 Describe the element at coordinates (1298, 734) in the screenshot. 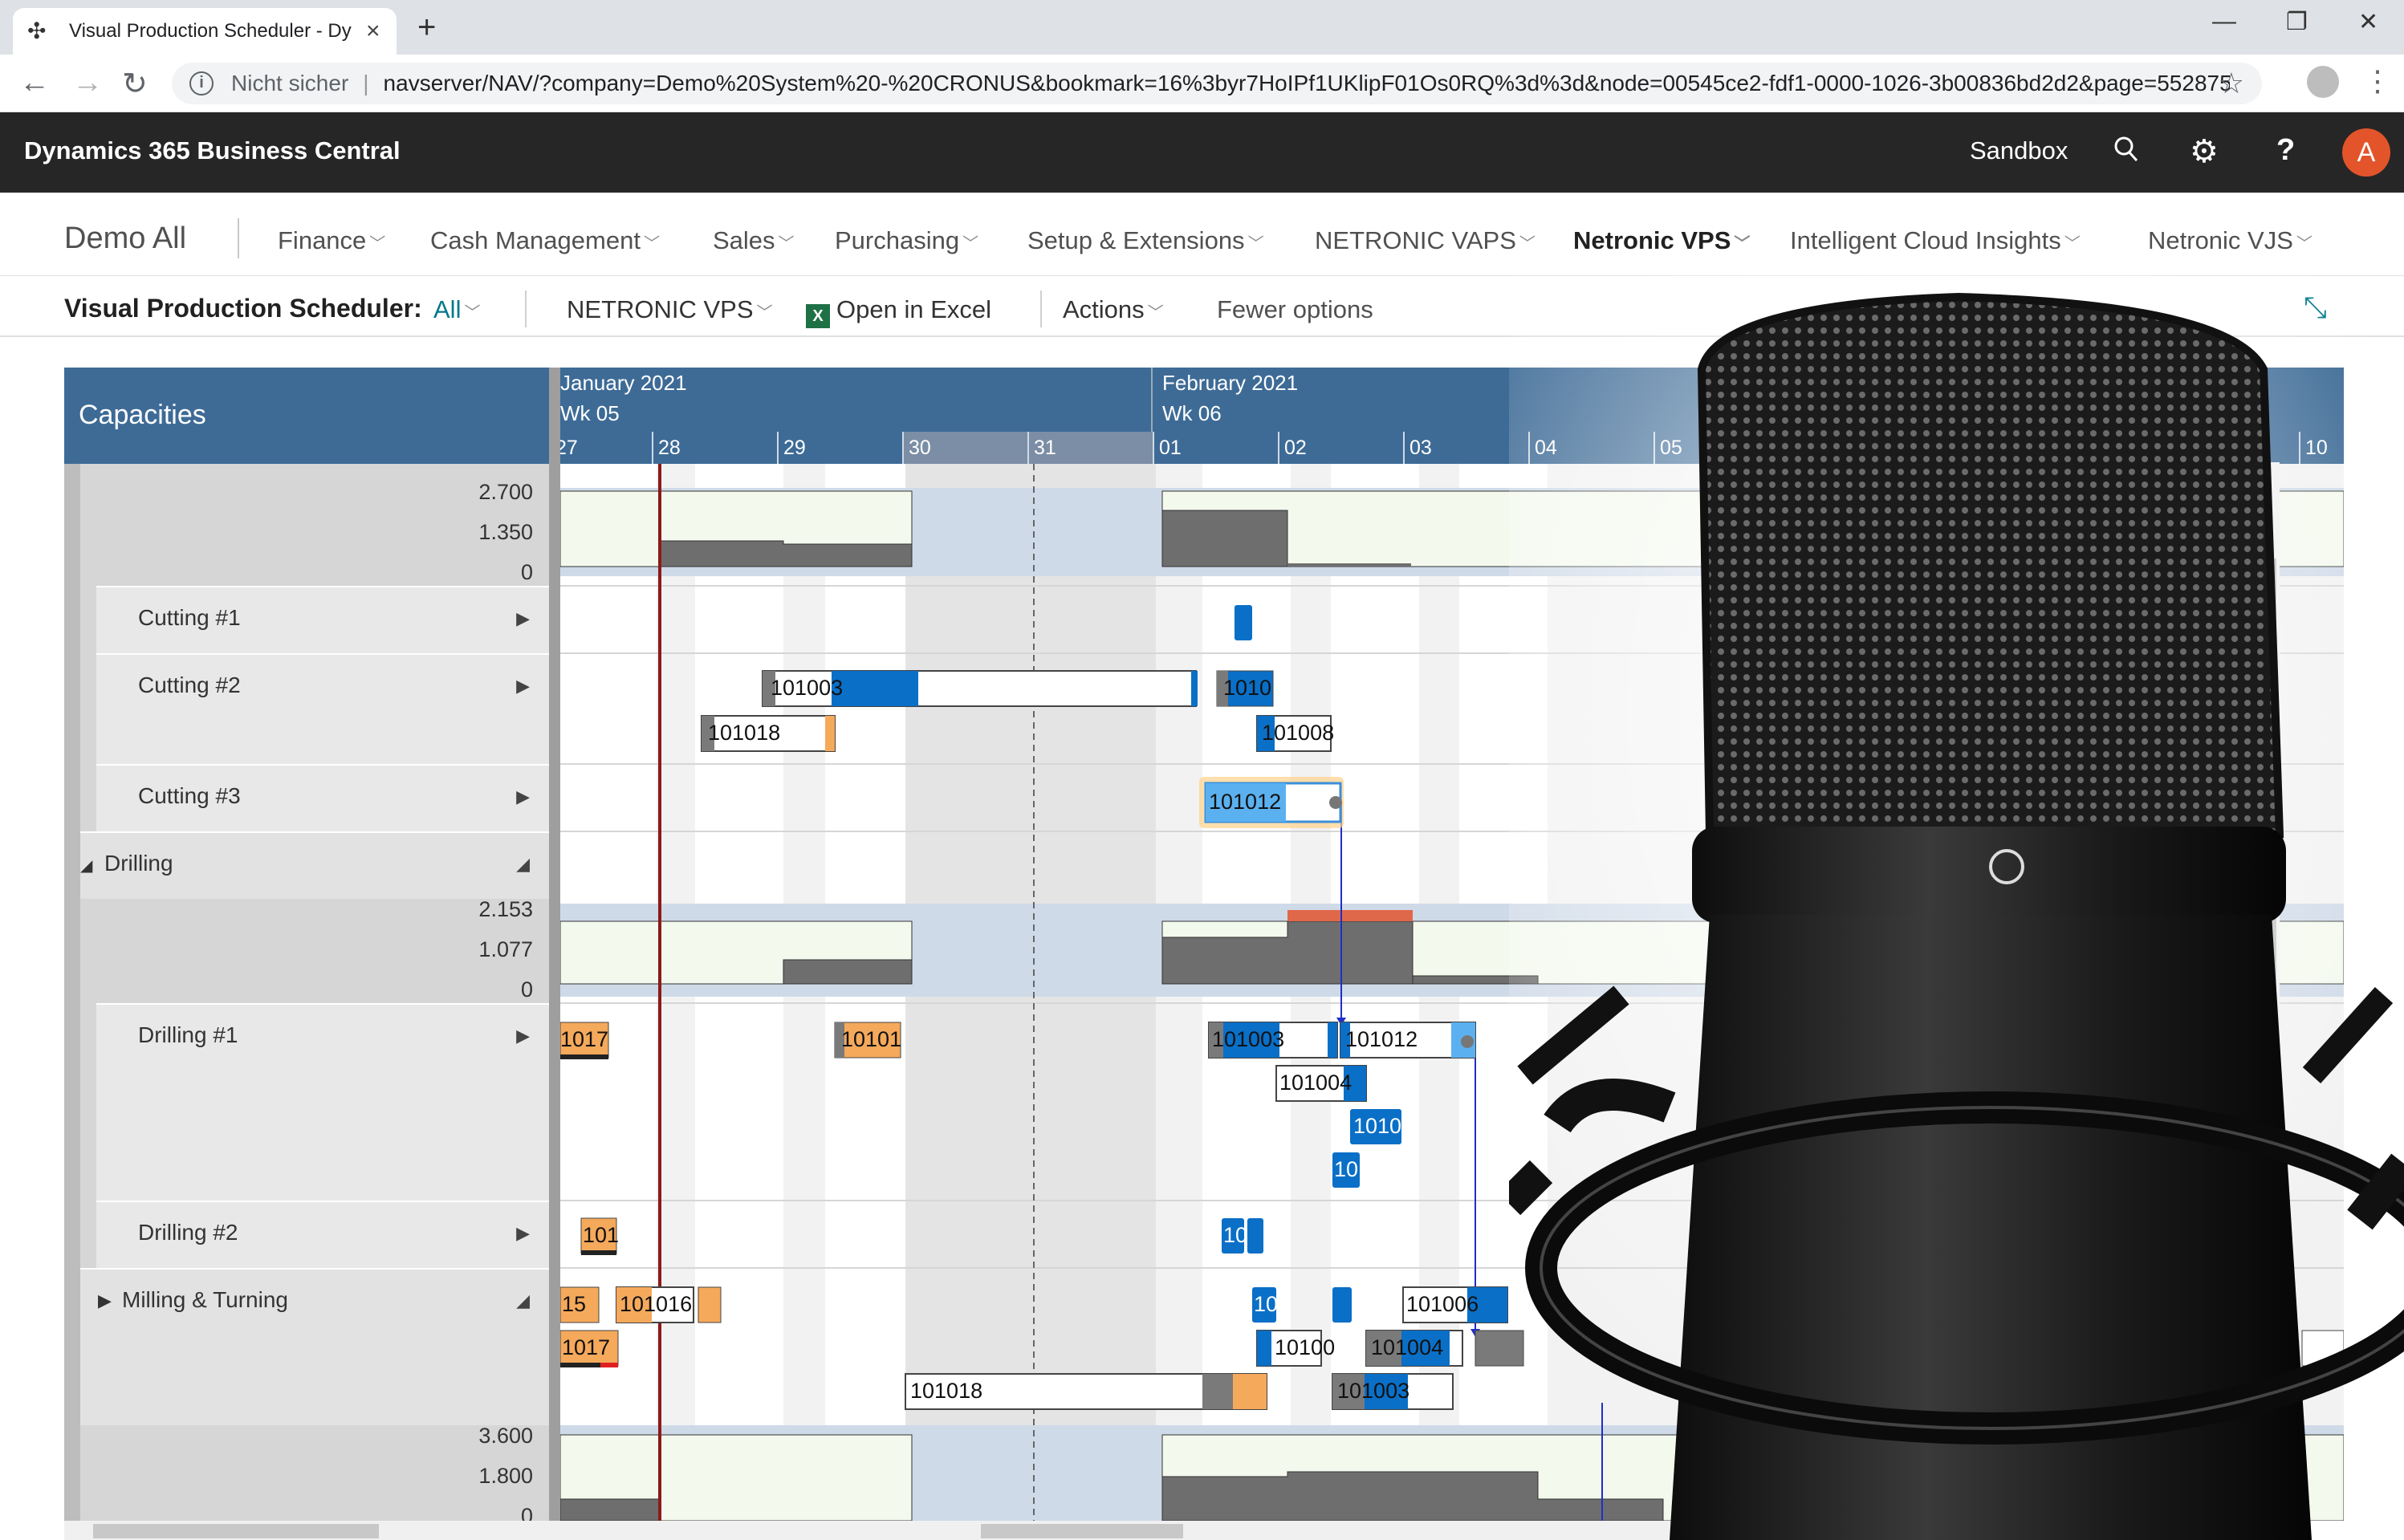

I see `bar-label: 101008` at that location.